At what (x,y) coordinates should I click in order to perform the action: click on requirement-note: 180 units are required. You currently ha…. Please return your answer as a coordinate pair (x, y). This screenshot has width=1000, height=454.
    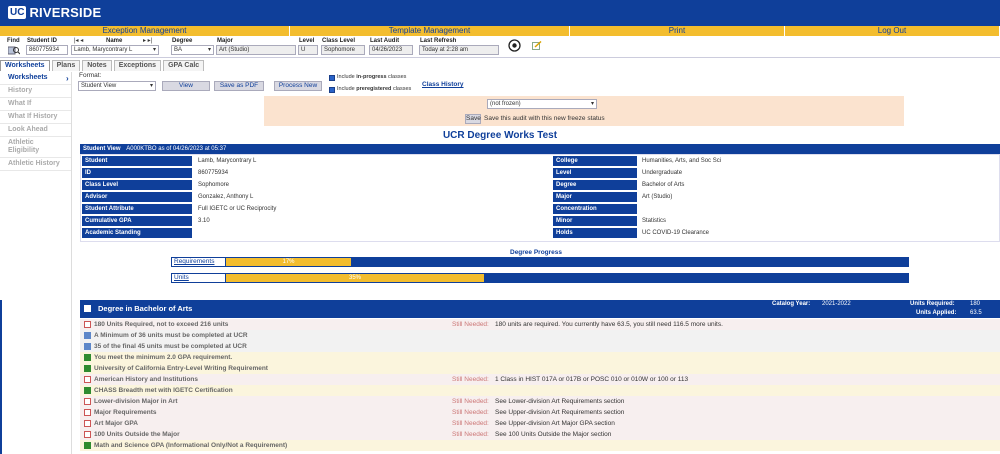
    Looking at the image, I should click on (609, 324).